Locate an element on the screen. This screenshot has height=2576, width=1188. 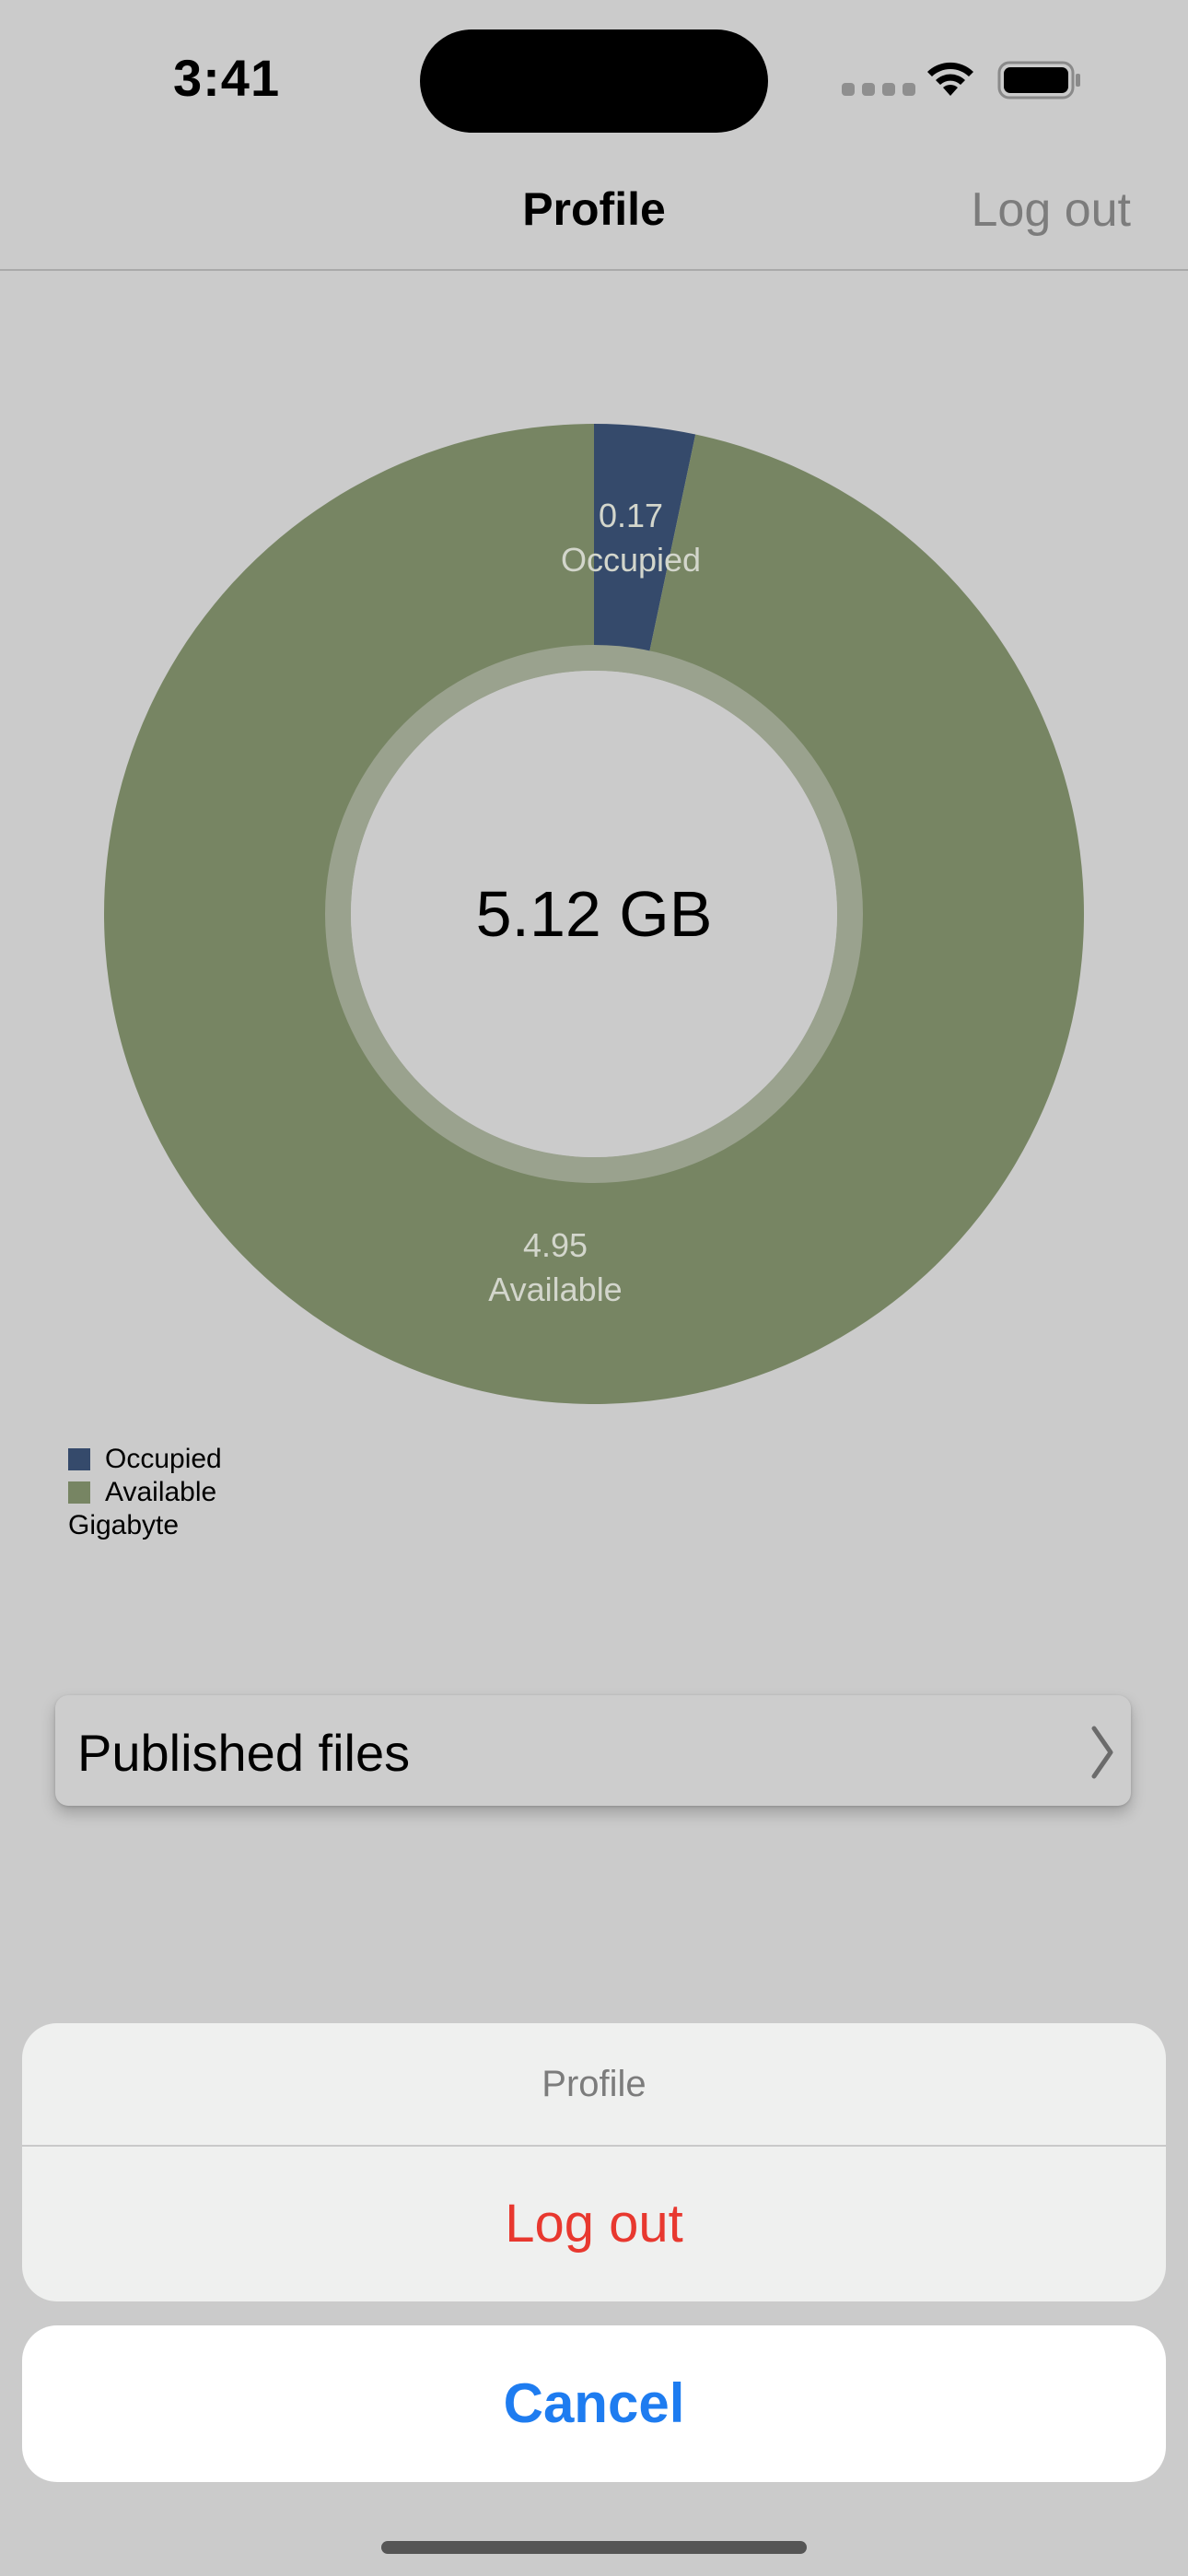
action-sheet-title: Profile is located at coordinates (594, 2084).